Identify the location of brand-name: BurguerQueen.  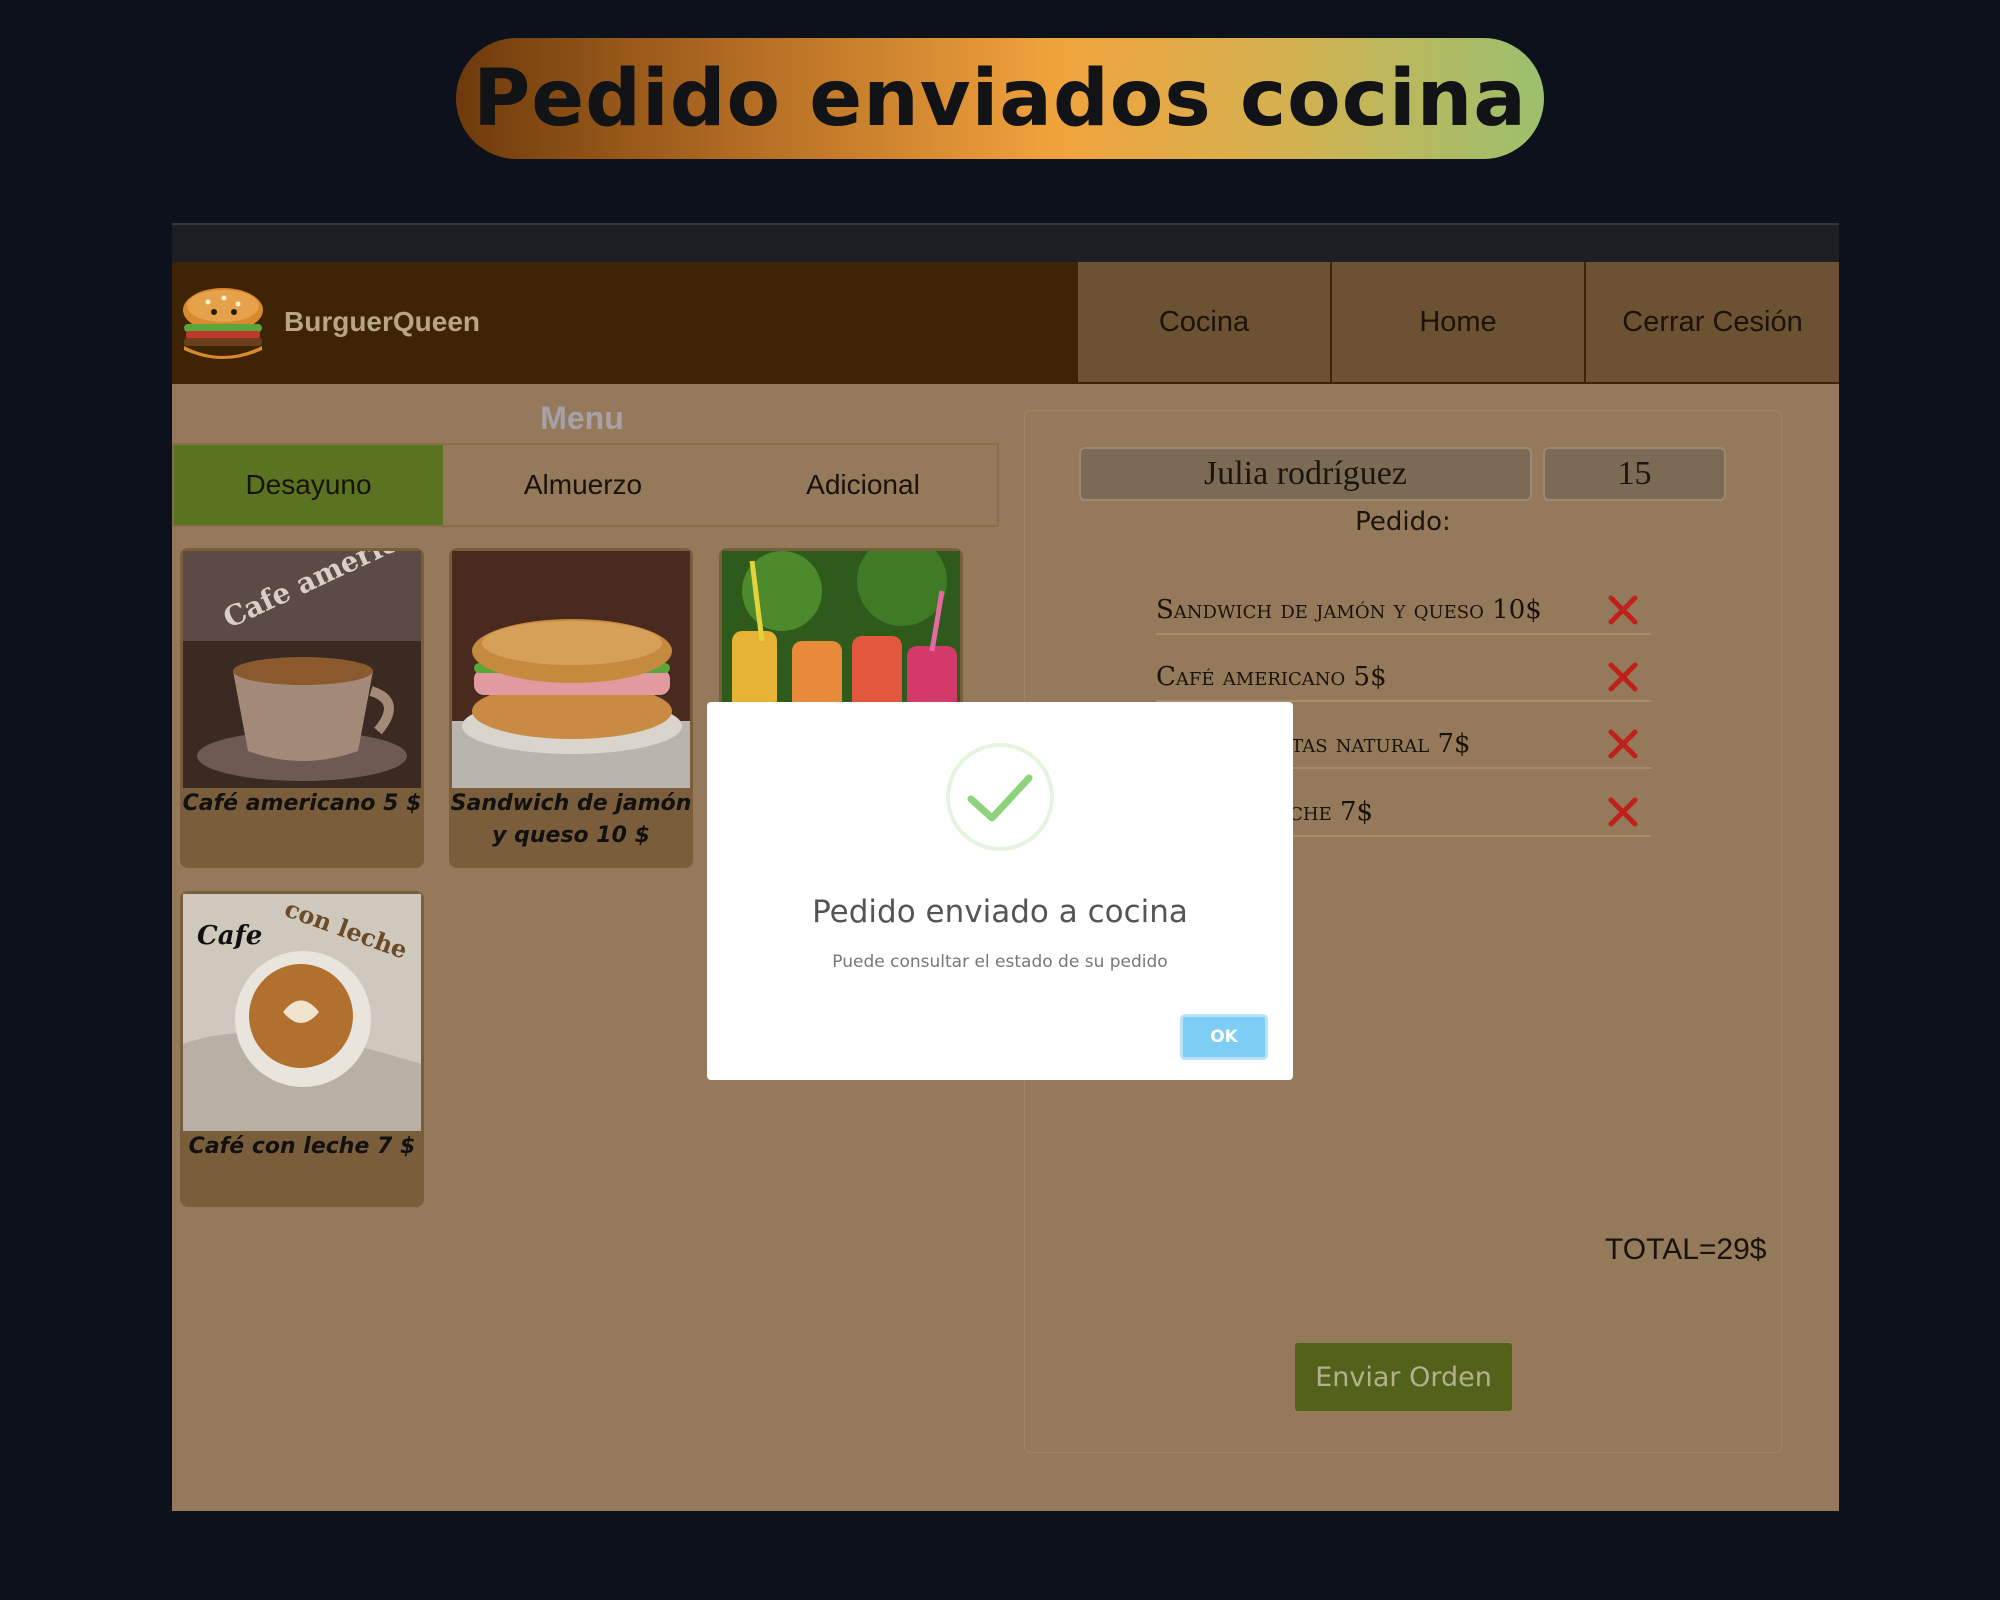
(382, 321).